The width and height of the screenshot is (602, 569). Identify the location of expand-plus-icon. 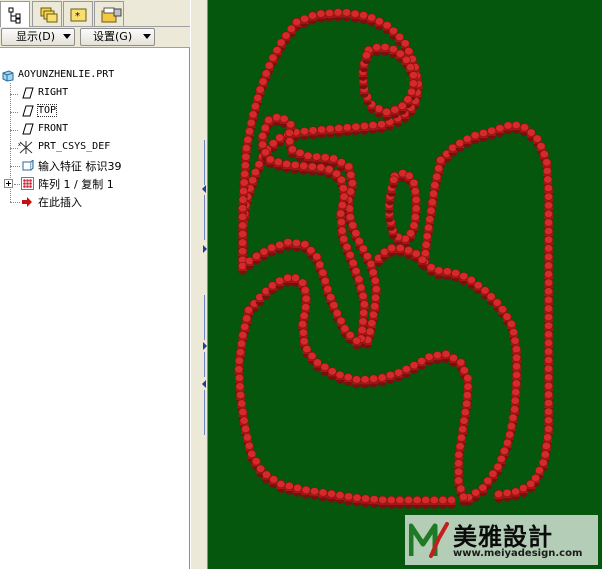
(9, 184).